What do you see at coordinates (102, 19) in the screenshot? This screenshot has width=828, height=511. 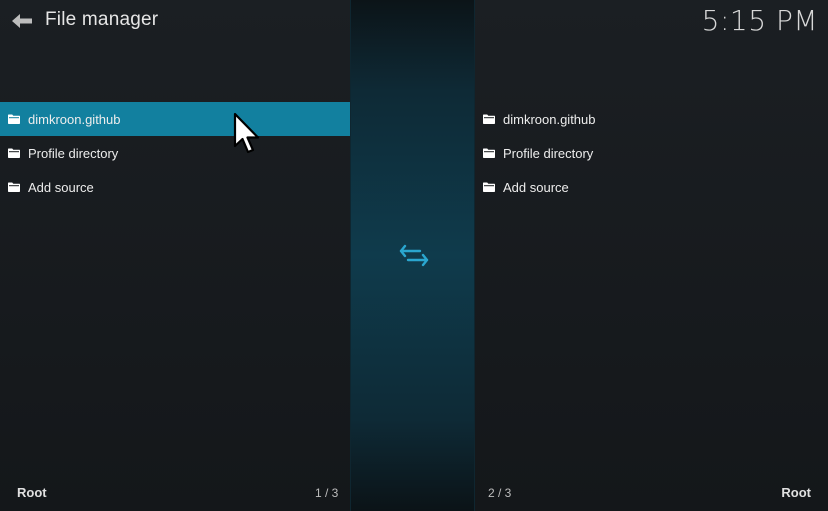 I see `page-title: File manager` at bounding box center [102, 19].